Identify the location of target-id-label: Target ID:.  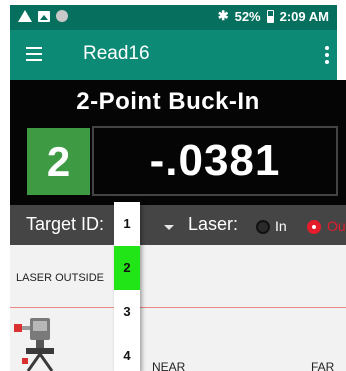
(65, 224).